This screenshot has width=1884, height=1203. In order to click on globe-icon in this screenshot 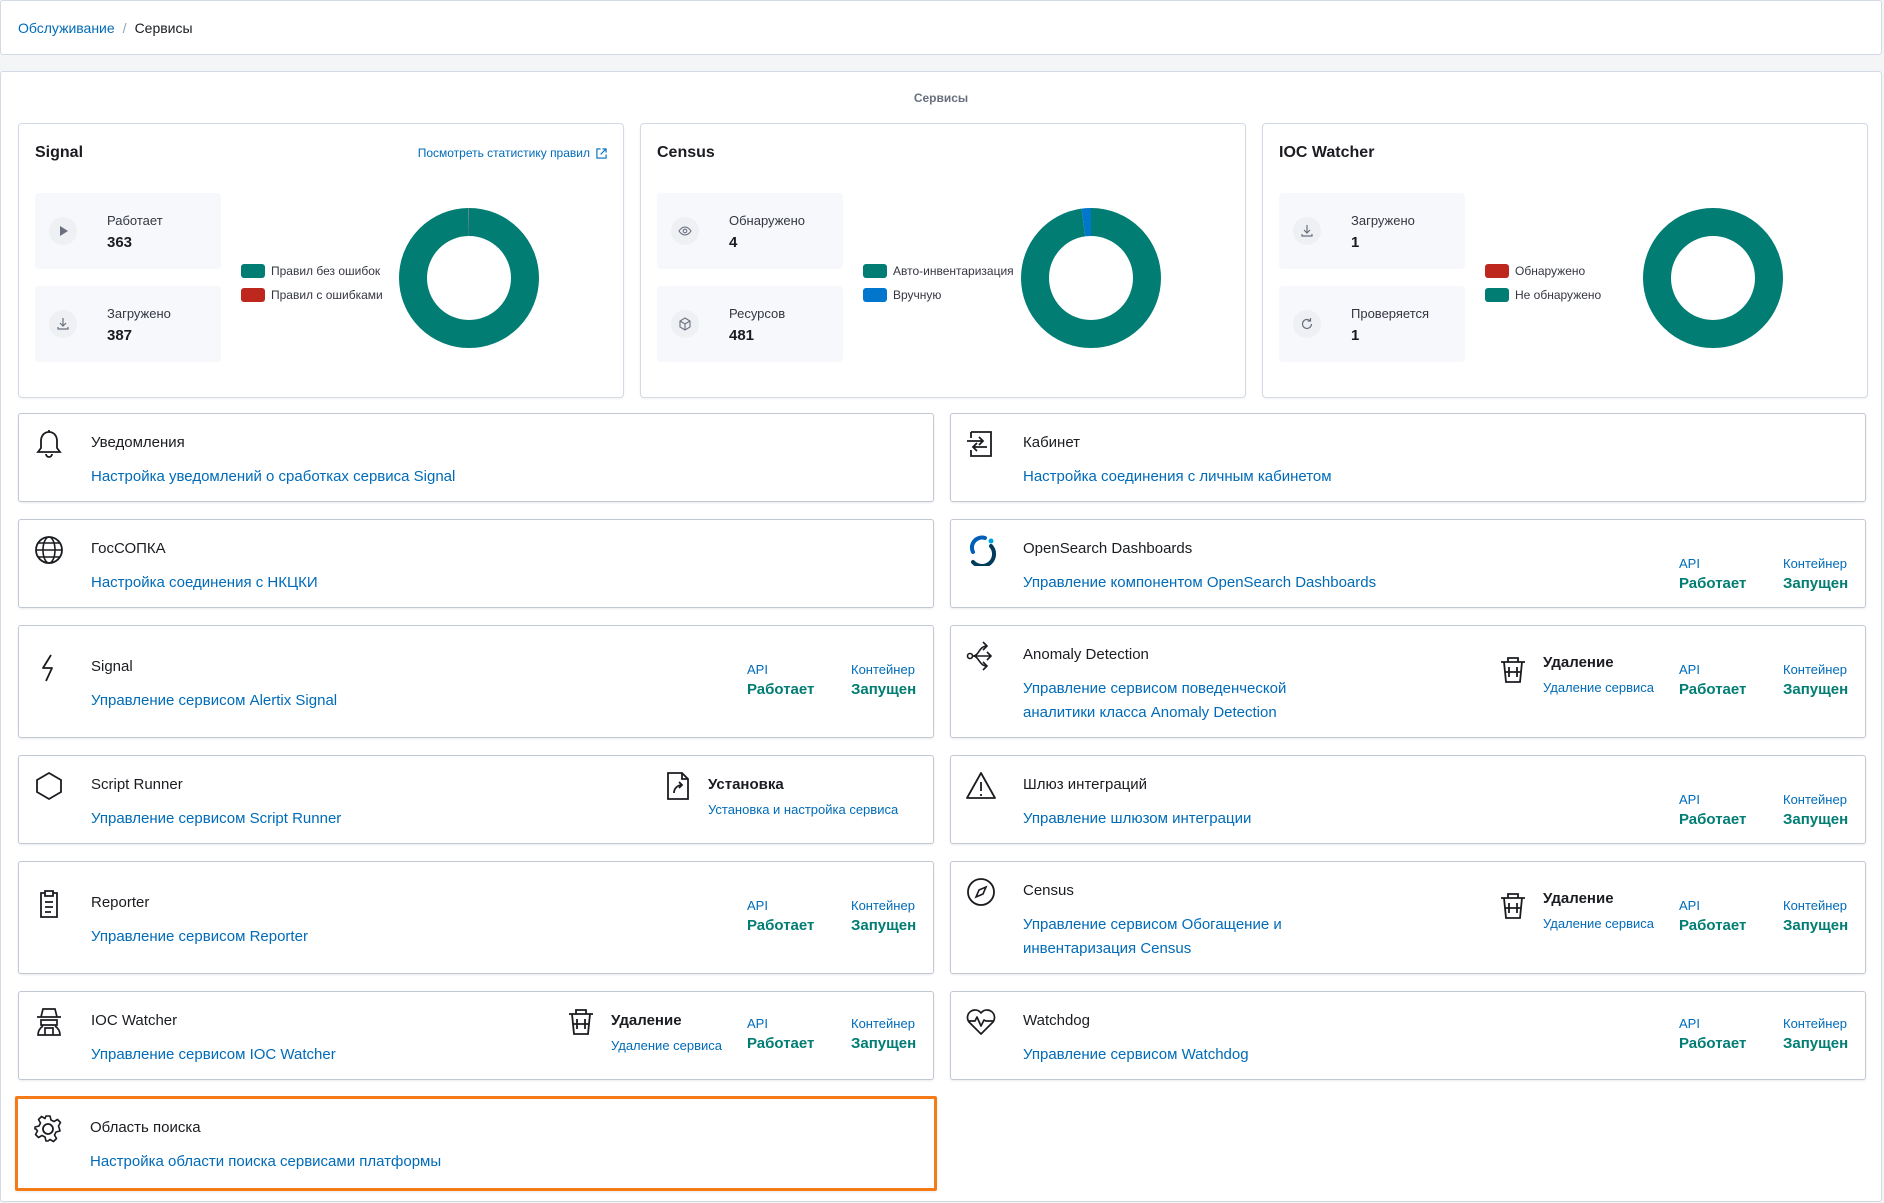, I will do `click(49, 550)`.